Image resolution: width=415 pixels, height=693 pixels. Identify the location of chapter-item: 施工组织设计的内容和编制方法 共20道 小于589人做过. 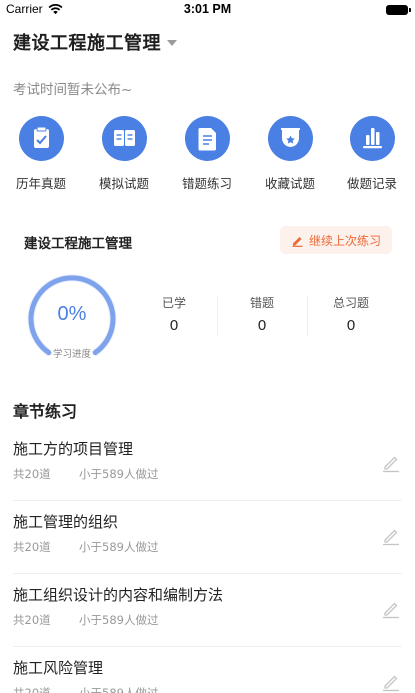
(207, 610).